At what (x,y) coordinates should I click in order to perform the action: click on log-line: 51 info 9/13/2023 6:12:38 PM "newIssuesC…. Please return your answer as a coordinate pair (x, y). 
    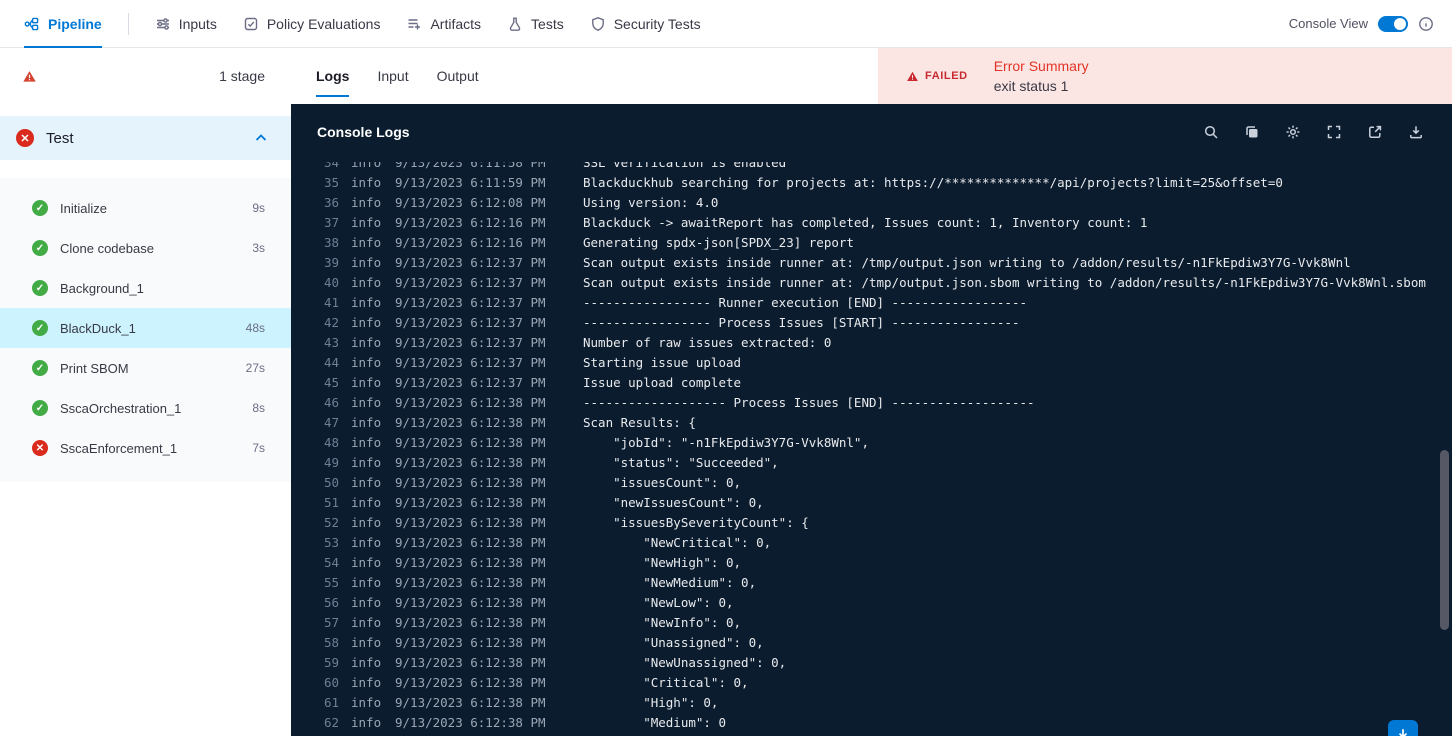
    Looking at the image, I should click on (876, 503).